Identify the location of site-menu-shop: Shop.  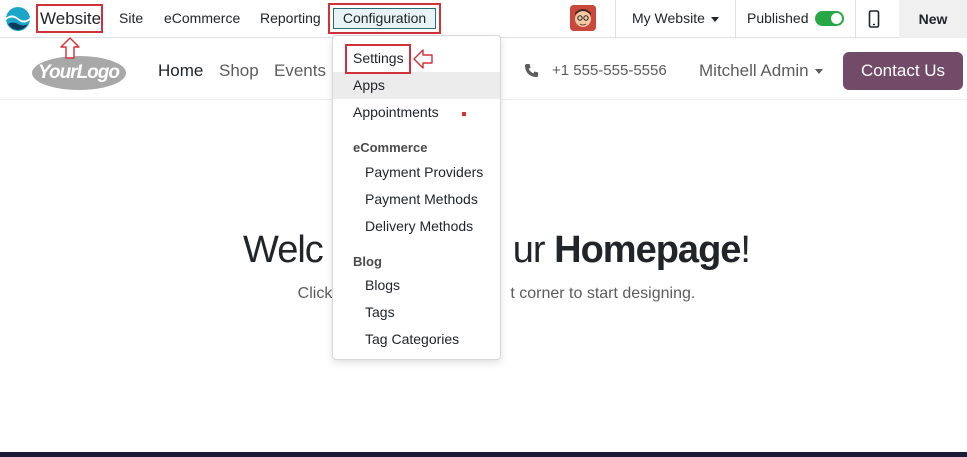
(239, 71).